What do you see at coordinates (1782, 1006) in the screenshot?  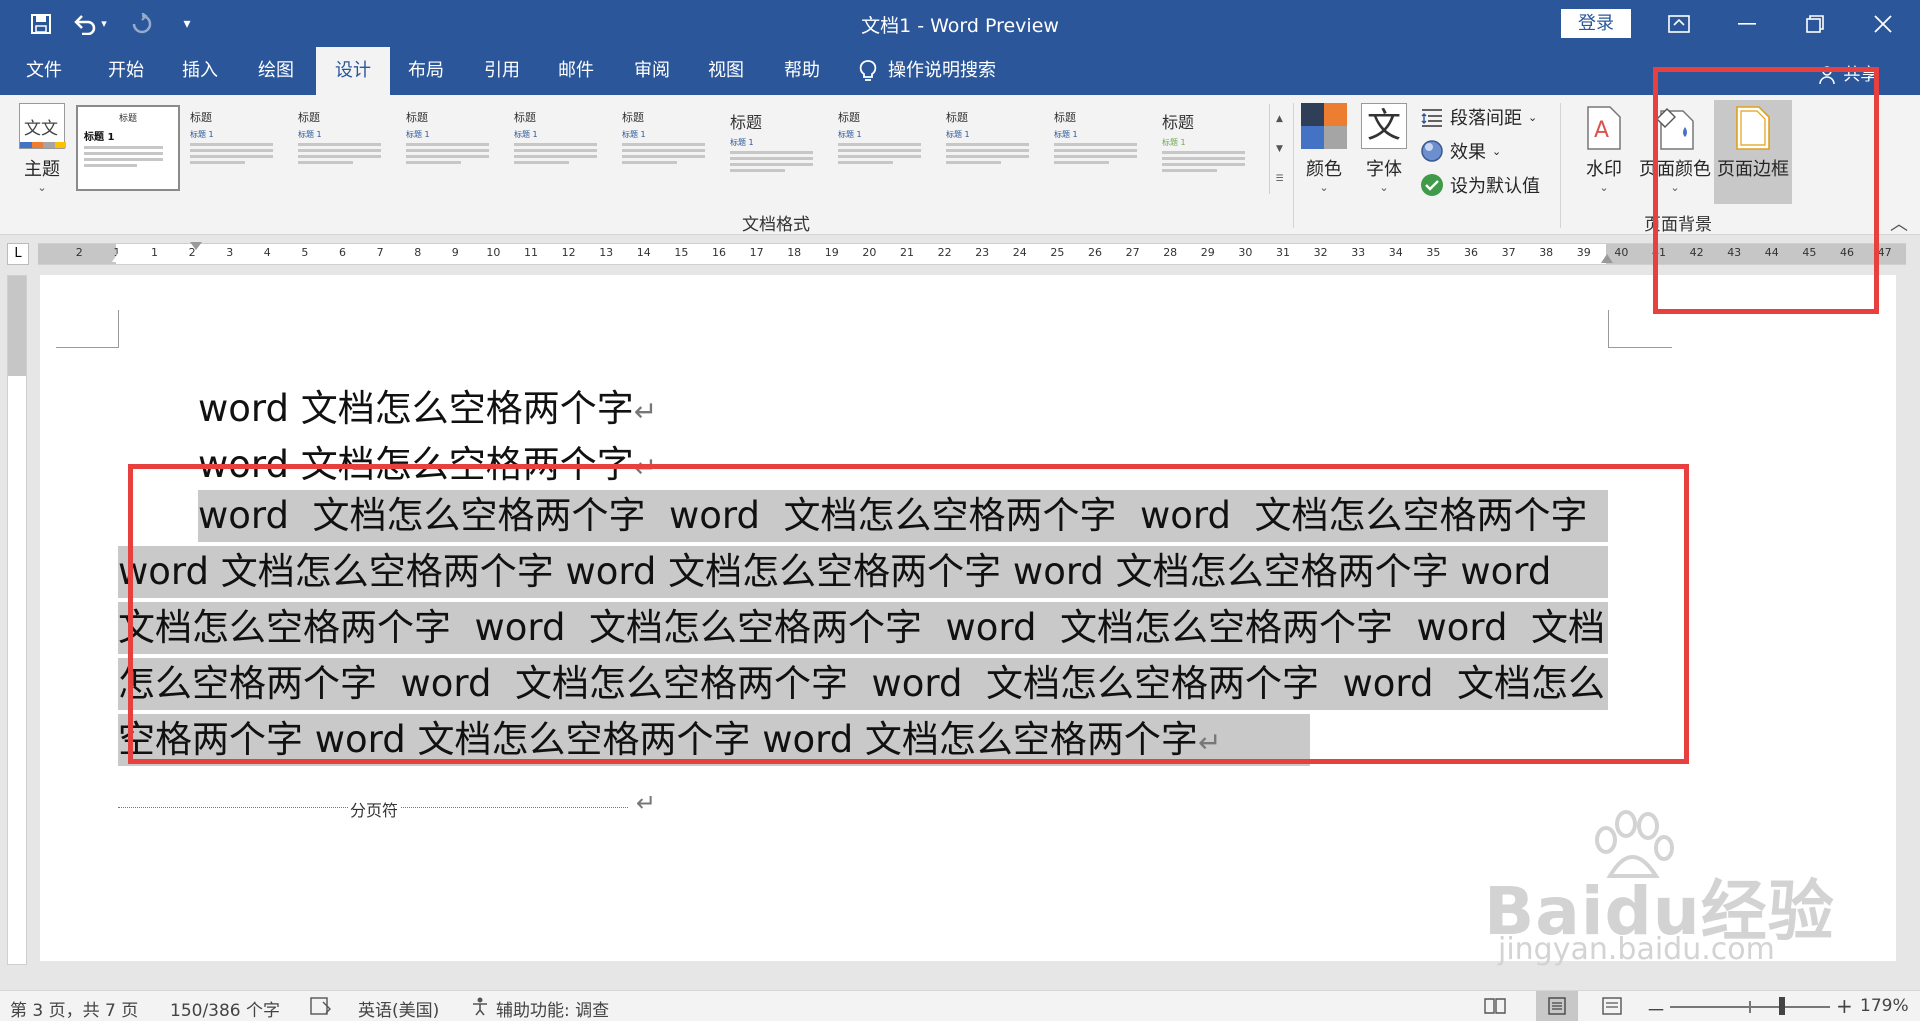 I see `zoom-slider-thumb` at bounding box center [1782, 1006].